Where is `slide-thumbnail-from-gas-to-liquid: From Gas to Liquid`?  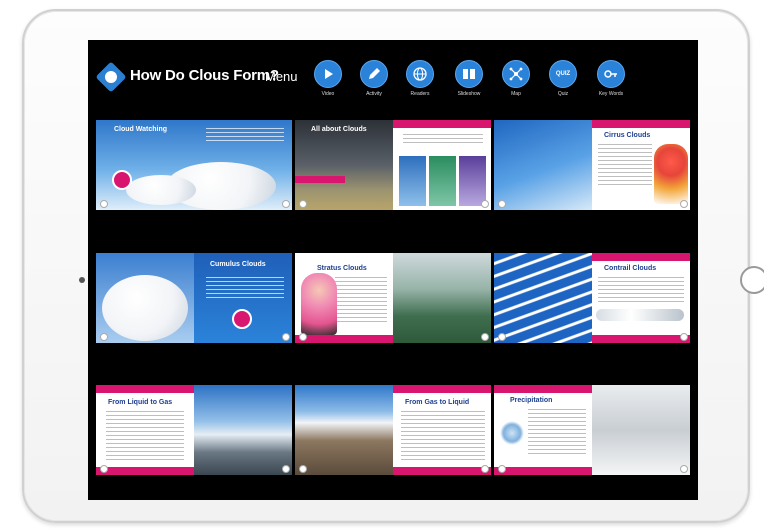
slide-thumbnail-from-gas-to-liquid: From Gas to Liquid is located at coordinates (393, 430).